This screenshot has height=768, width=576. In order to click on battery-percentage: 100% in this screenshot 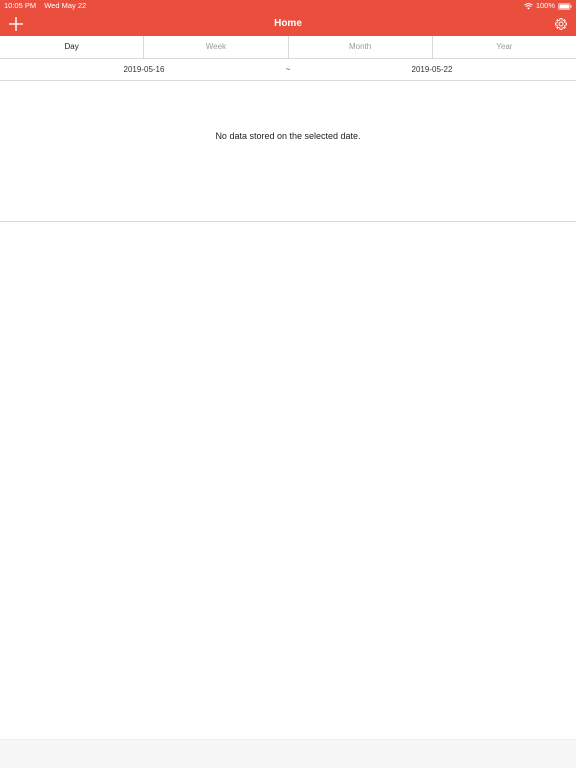, I will do `click(545, 5)`.